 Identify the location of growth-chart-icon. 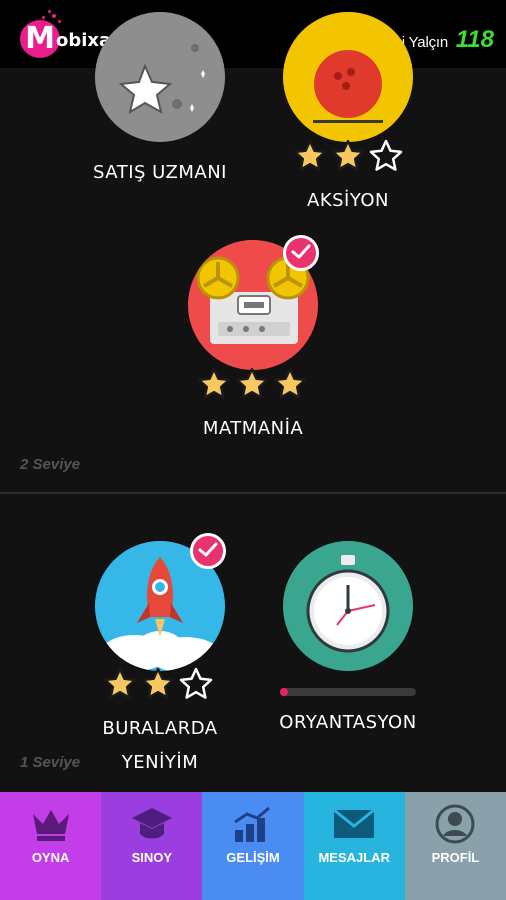
(252, 824).